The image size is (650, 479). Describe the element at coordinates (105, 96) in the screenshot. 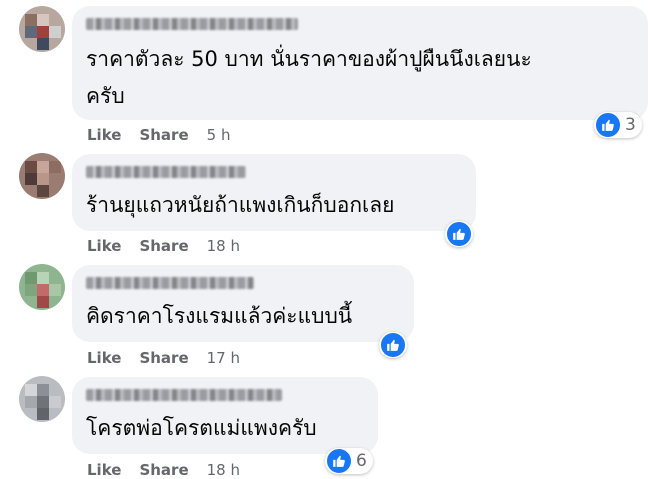

I see `comment-text-line: ครับ` at that location.